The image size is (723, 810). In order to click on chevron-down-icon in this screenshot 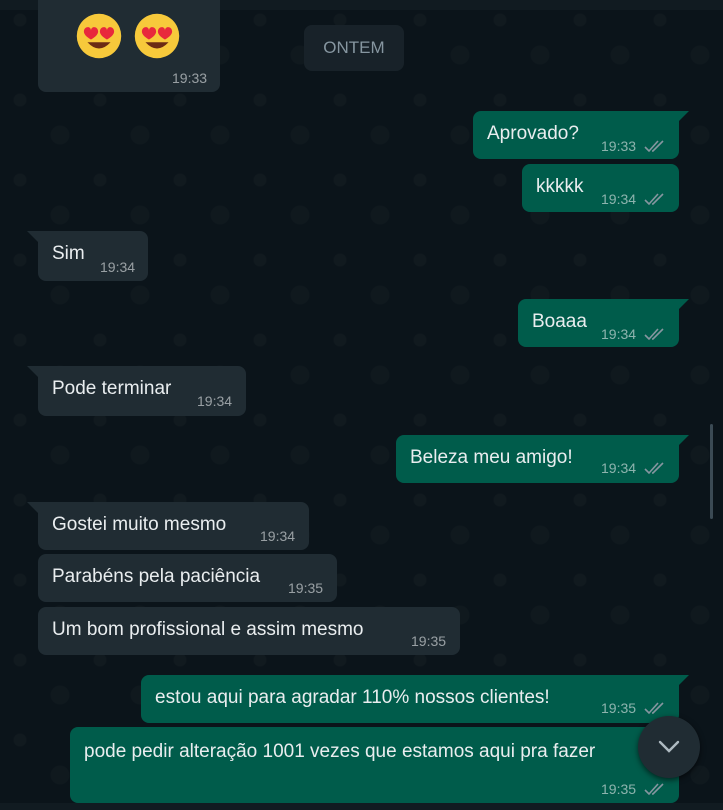, I will do `click(669, 746)`.